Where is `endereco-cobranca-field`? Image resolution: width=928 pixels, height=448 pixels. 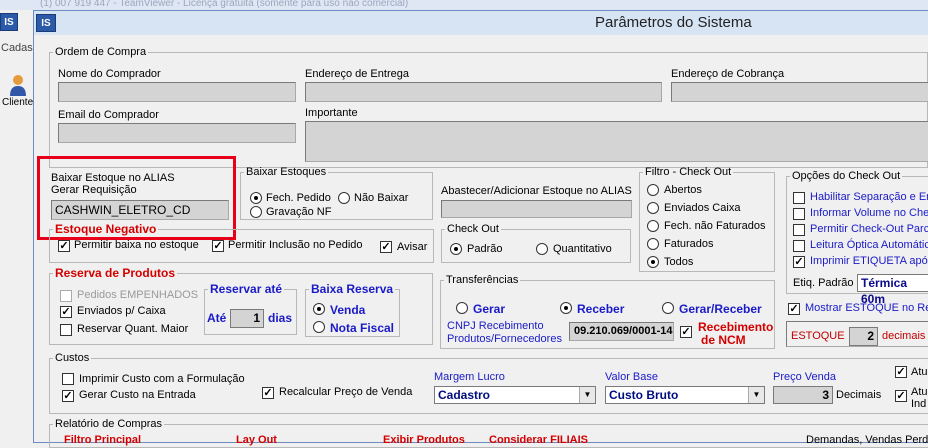
endereco-cobranca-field is located at coordinates (799, 92).